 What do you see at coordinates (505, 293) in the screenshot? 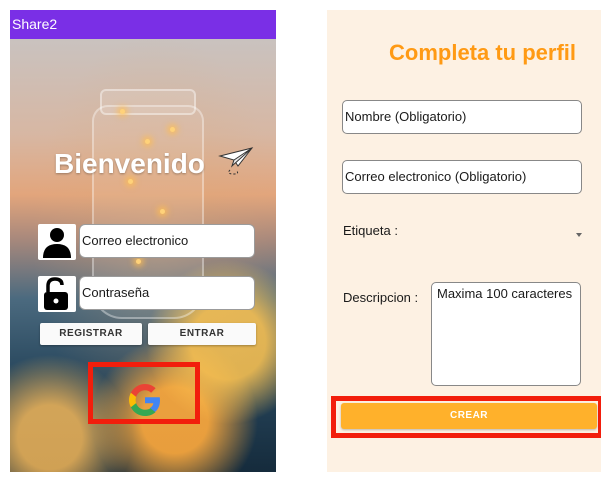
I see `description-placeholder: Maxima 100 caracteres` at bounding box center [505, 293].